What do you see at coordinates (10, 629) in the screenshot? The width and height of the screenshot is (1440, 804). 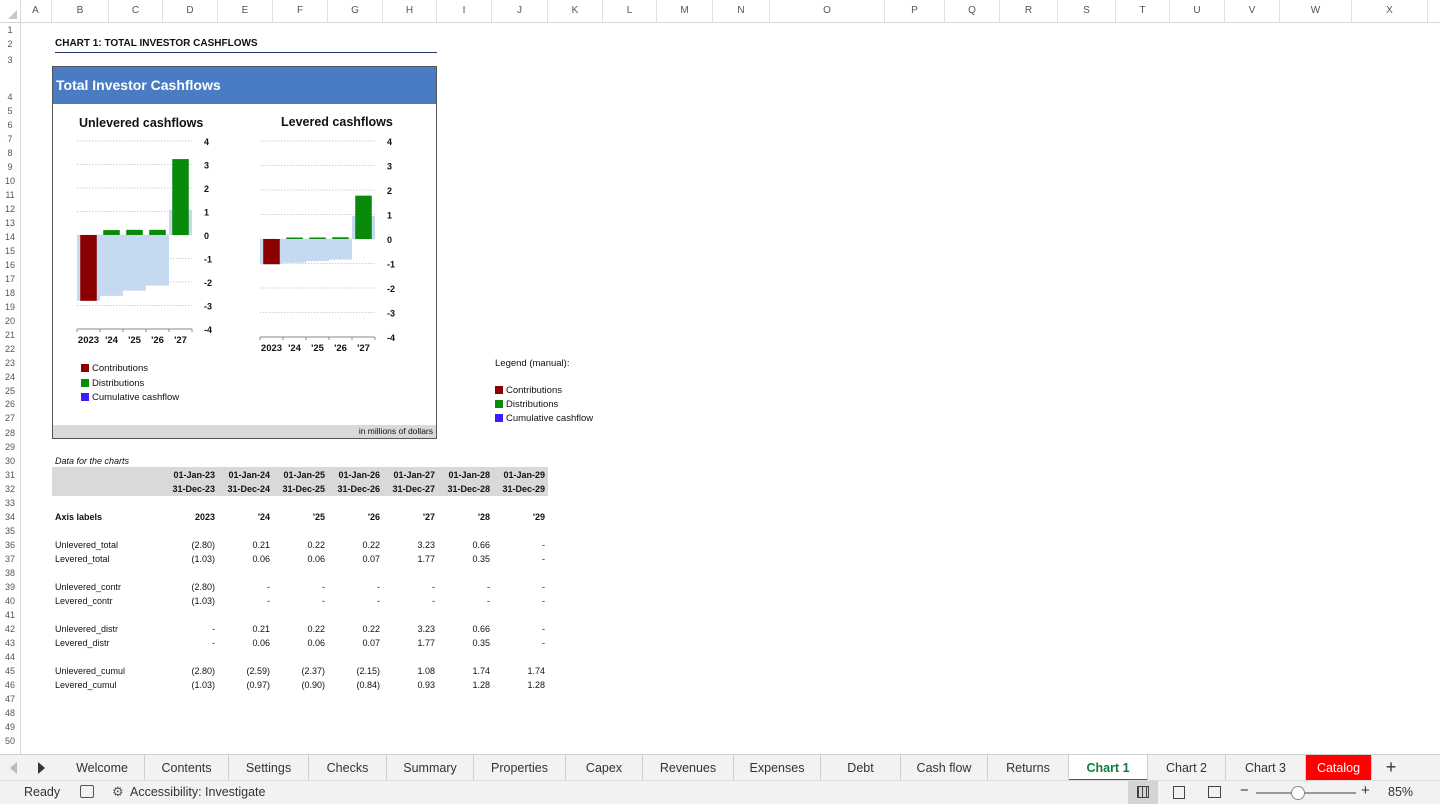 I see `row-header-cell: 42` at bounding box center [10, 629].